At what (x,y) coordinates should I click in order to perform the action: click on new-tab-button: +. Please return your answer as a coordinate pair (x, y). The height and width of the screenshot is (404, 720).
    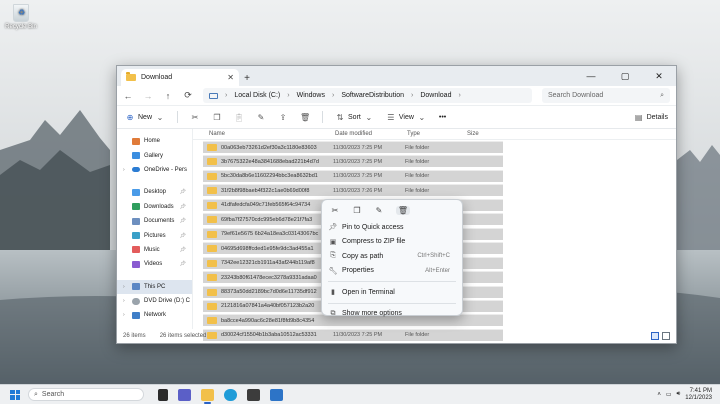
    Looking at the image, I should click on (247, 78).